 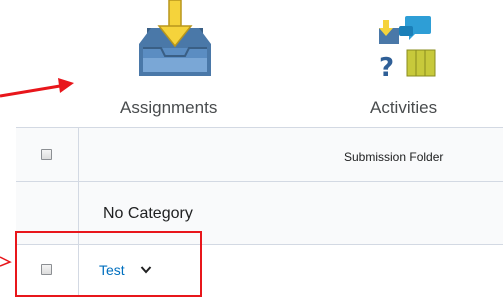 I want to click on annotation-arrow-top, so click(x=37, y=88).